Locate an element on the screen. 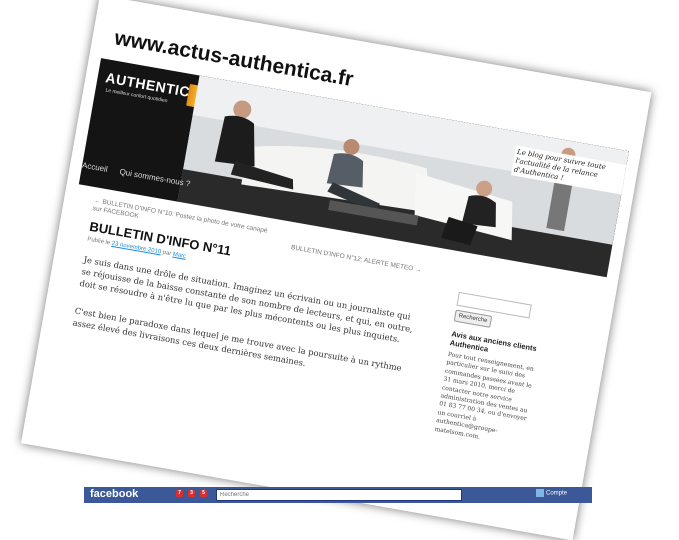 Image resolution: width=679 pixels, height=540 pixels. search-button: Recherche is located at coordinates (473, 318).